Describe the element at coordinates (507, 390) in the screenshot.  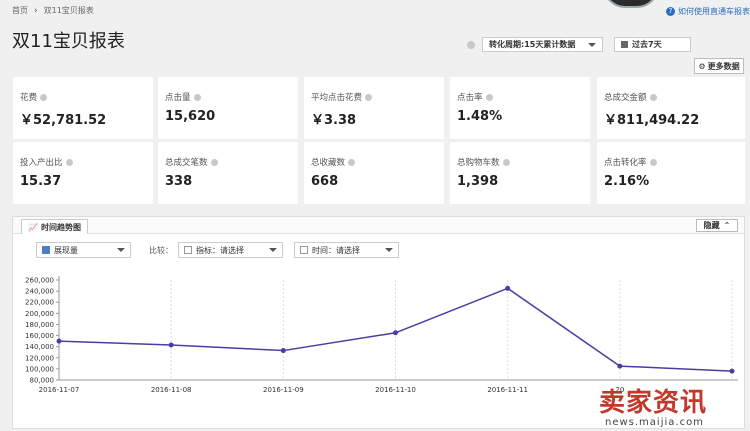
I see `x-tick-label: 2016-11-11` at that location.